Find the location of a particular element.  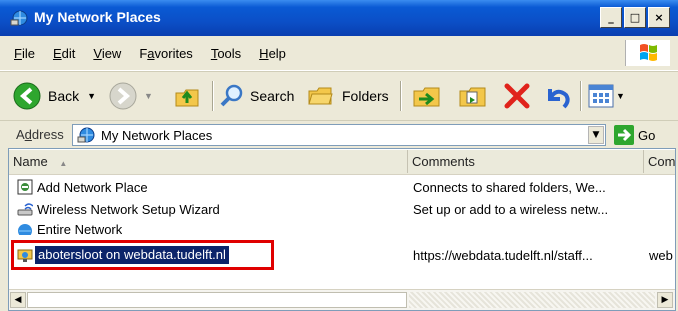

caption-buttons: _ □ × is located at coordinates (635, 17).